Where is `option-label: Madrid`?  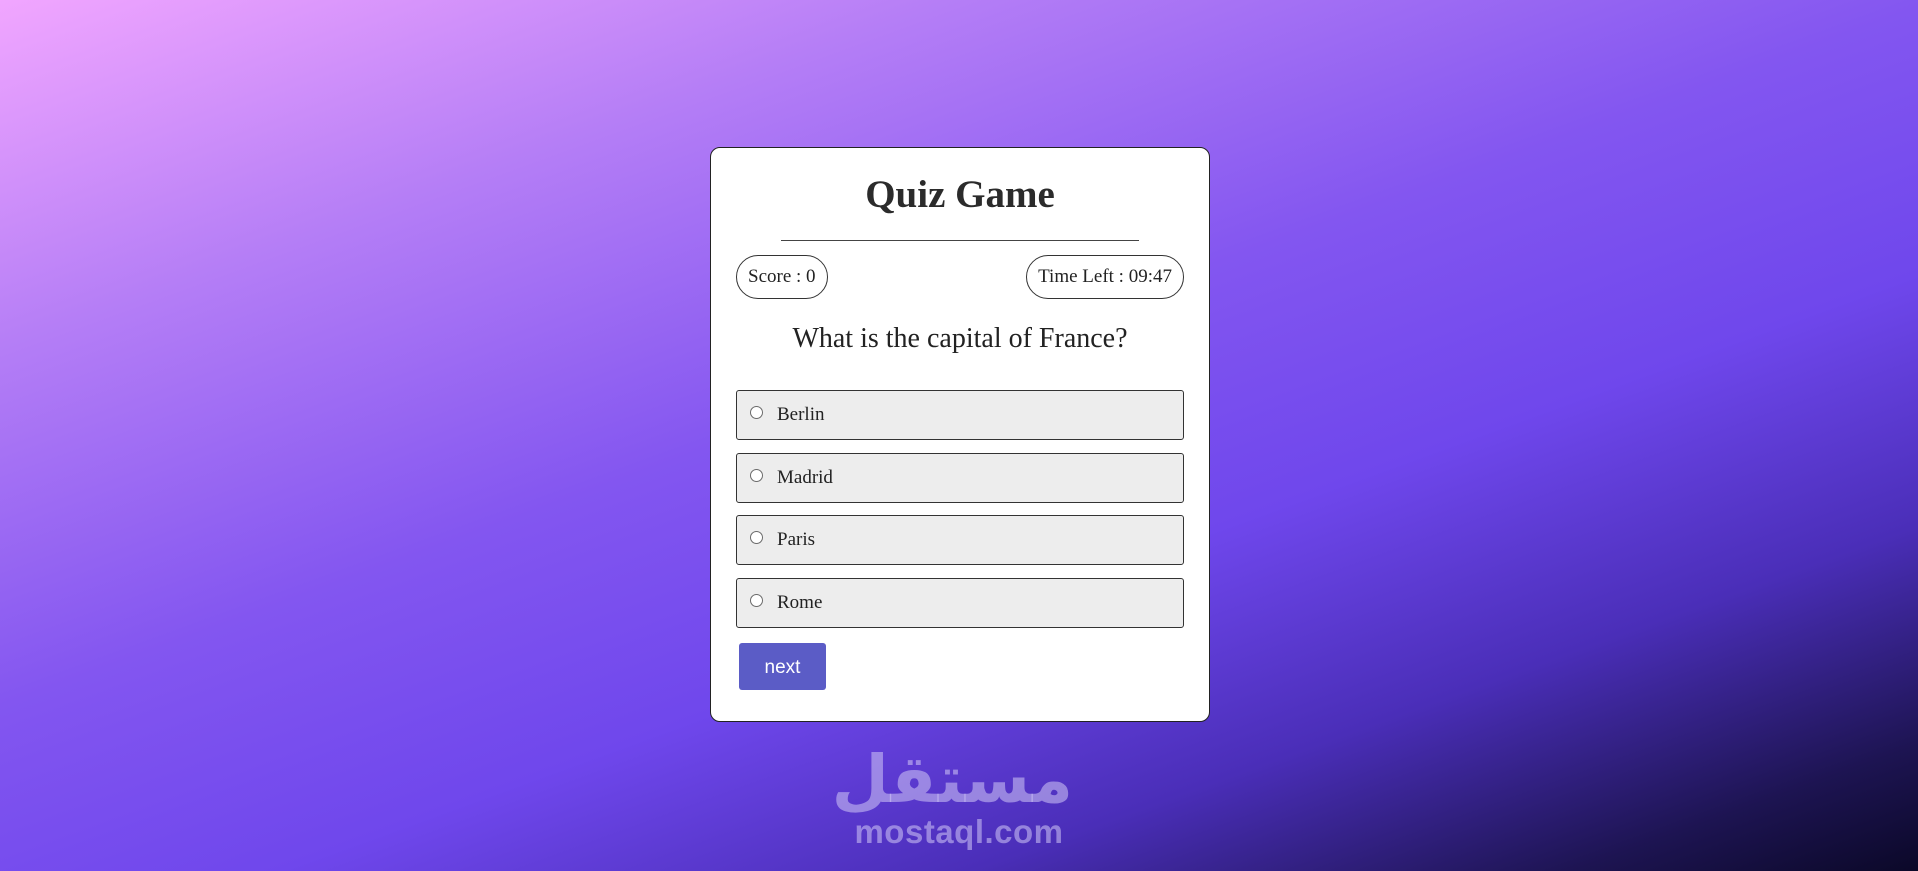
option-label: Madrid is located at coordinates (805, 477).